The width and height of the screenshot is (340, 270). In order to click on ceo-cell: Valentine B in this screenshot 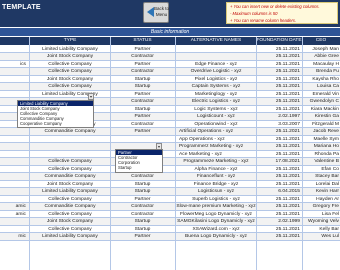, I will do `click(321, 161)`.